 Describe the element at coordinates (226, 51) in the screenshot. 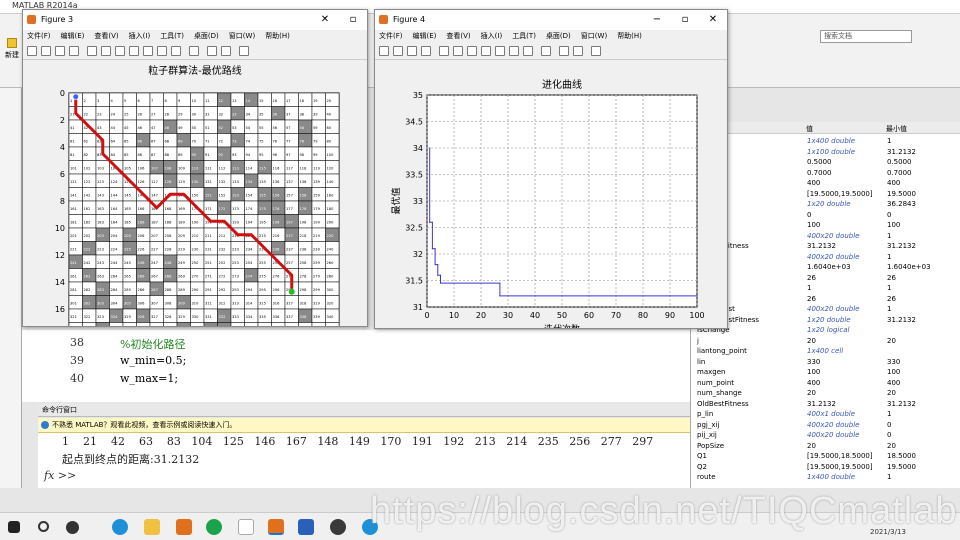

I see `legend-icon` at that location.